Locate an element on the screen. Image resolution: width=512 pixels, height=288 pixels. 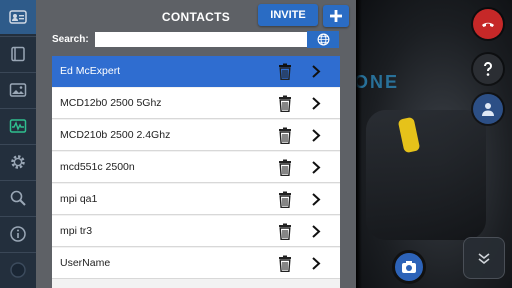
invite-button: INVITE is located at coordinates (288, 15).